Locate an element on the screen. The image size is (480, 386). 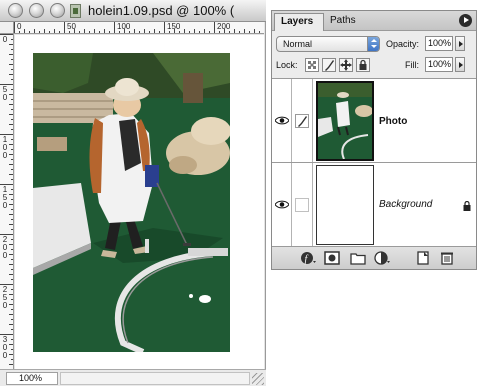
trash-icon is located at coordinates (447, 258).